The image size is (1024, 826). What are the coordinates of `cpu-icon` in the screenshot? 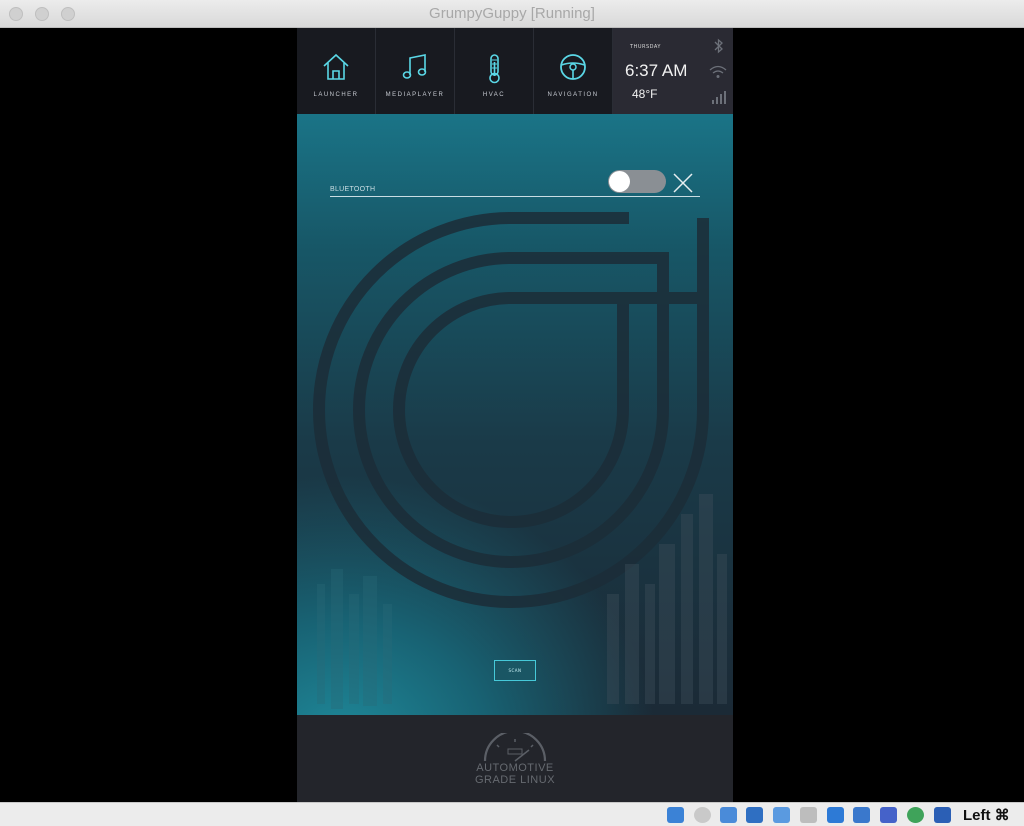 It's located at (888, 815).